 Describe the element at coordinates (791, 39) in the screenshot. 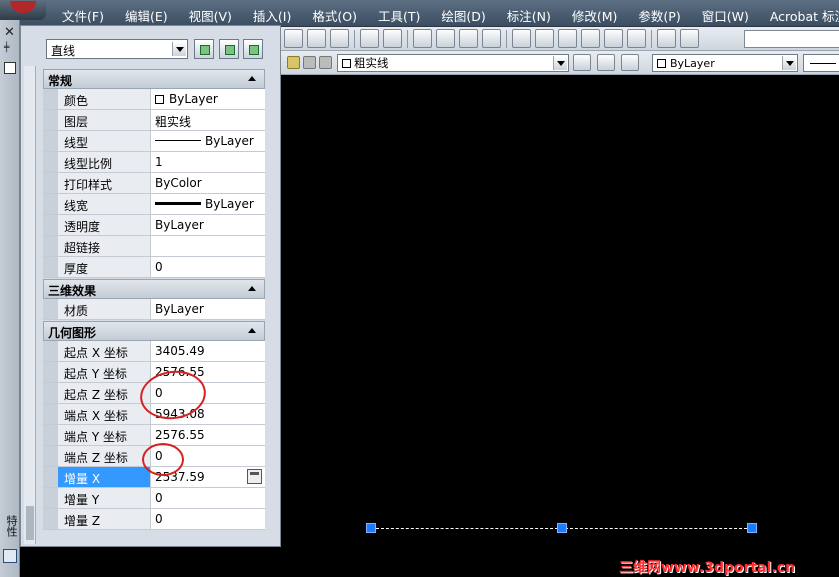

I see `text-style-combo` at that location.